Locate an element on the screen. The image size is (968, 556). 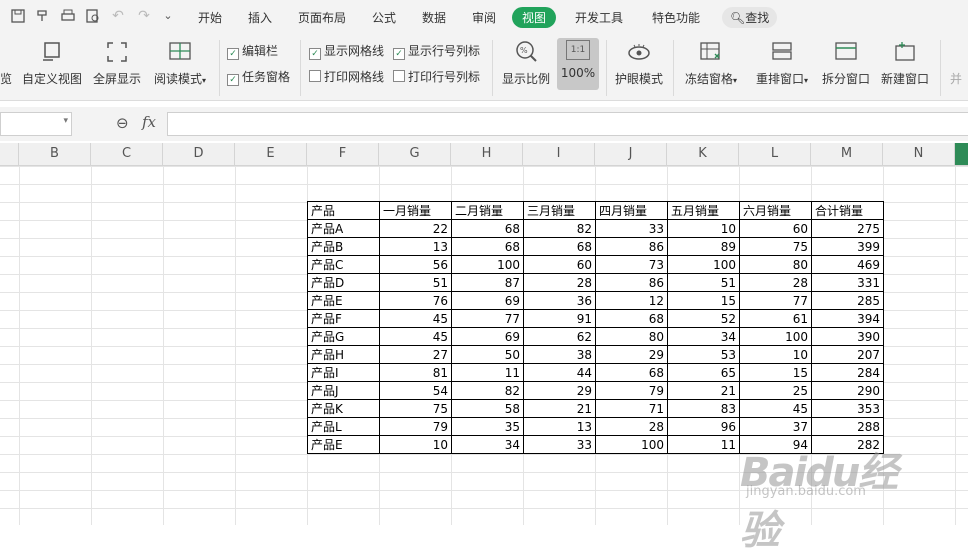
zoom-search-icon: ⊖ is located at coordinates (122, 123).